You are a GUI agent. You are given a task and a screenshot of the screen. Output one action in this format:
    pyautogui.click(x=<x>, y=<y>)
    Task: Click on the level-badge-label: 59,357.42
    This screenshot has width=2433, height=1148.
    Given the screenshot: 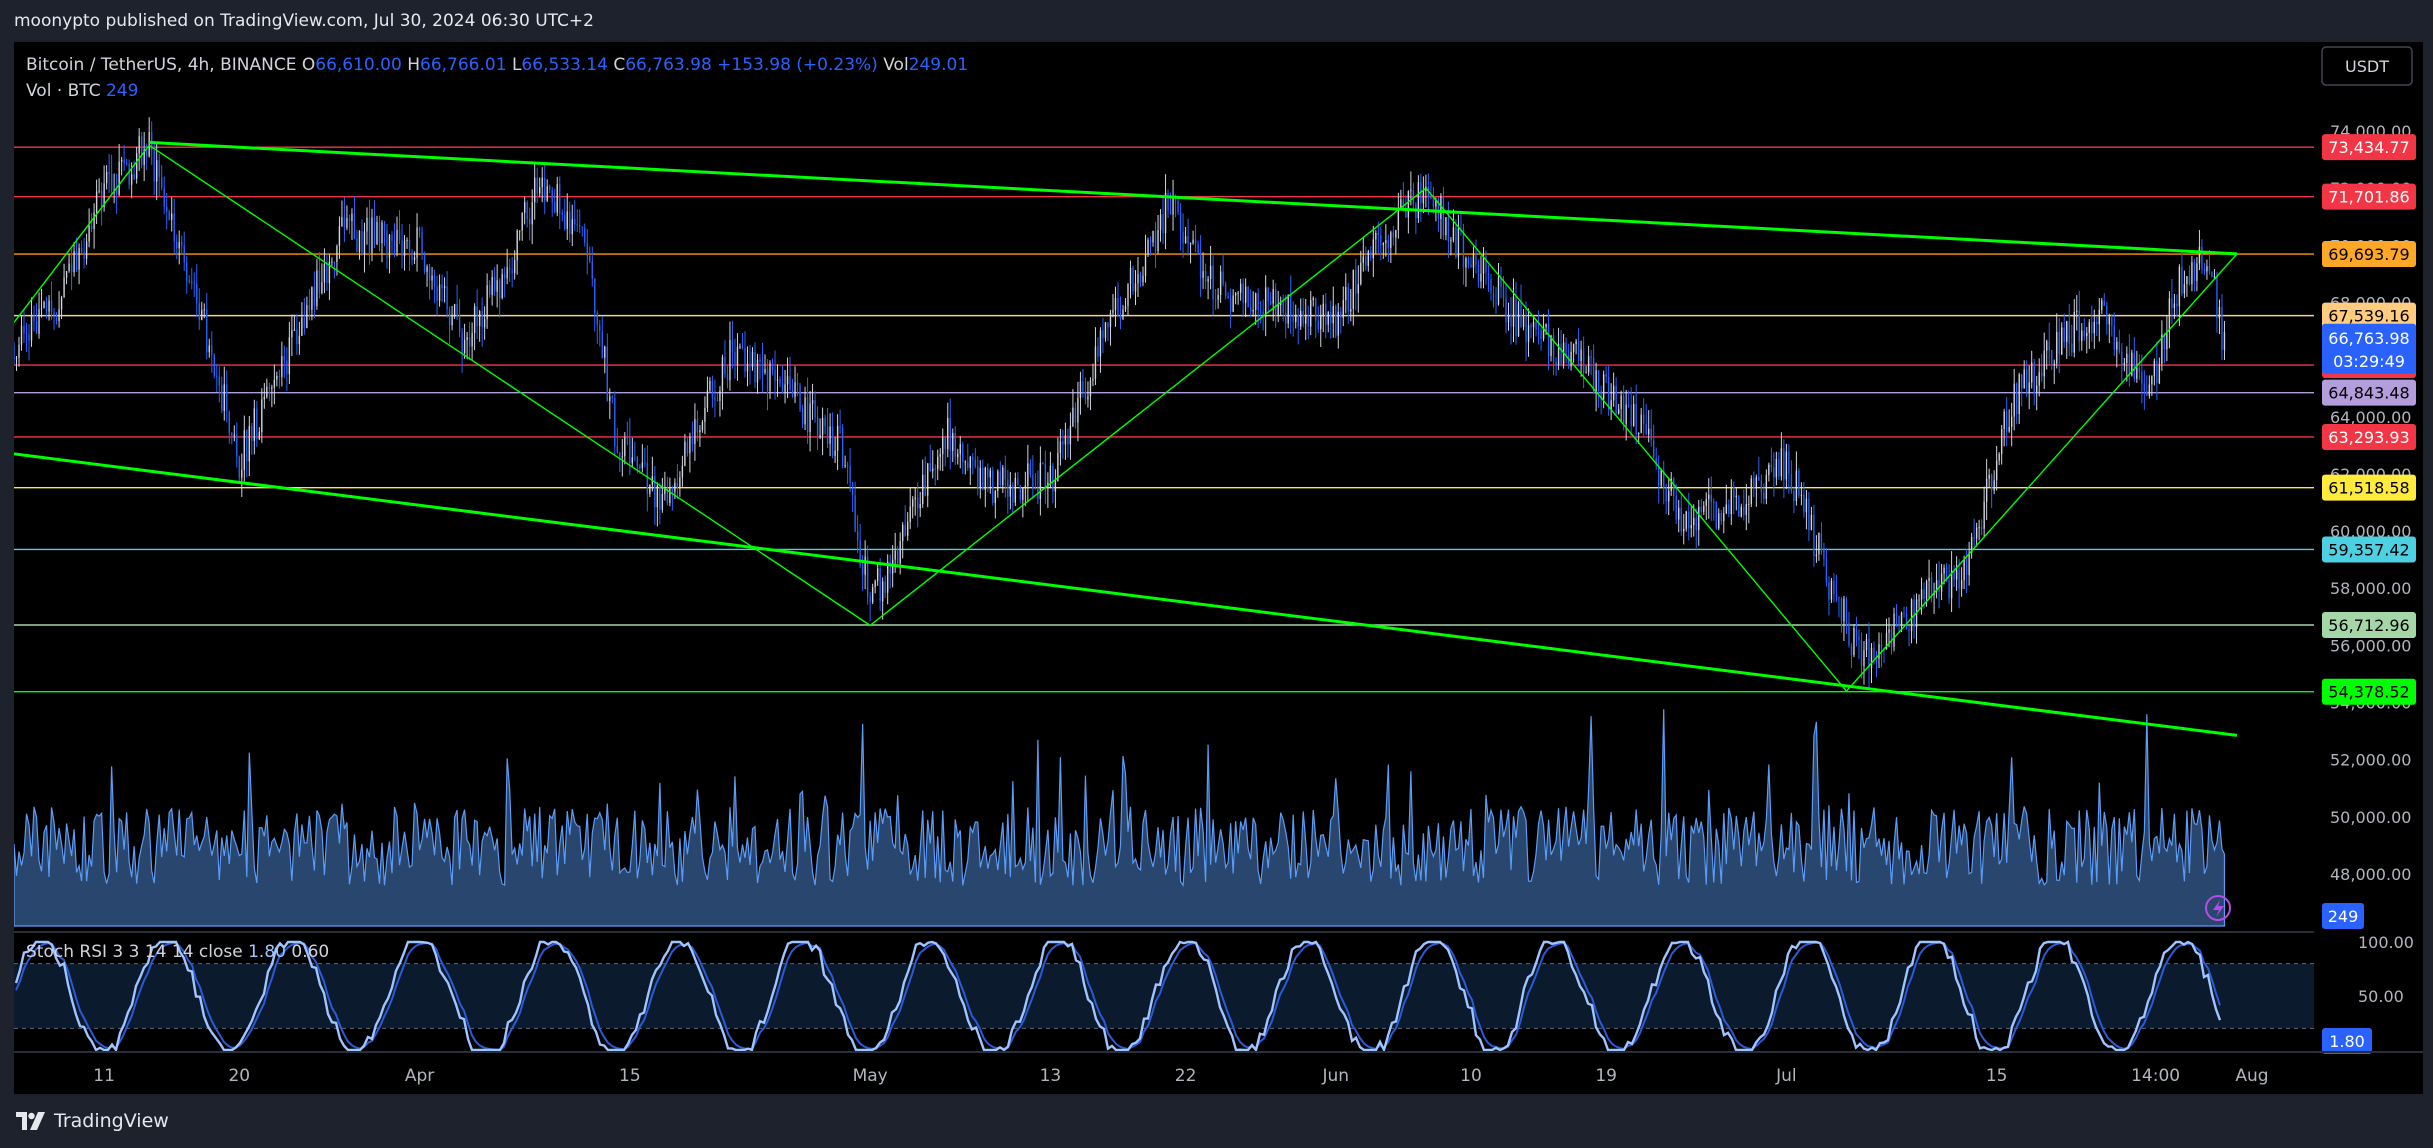 What is the action you would take?
    pyautogui.click(x=2368, y=549)
    